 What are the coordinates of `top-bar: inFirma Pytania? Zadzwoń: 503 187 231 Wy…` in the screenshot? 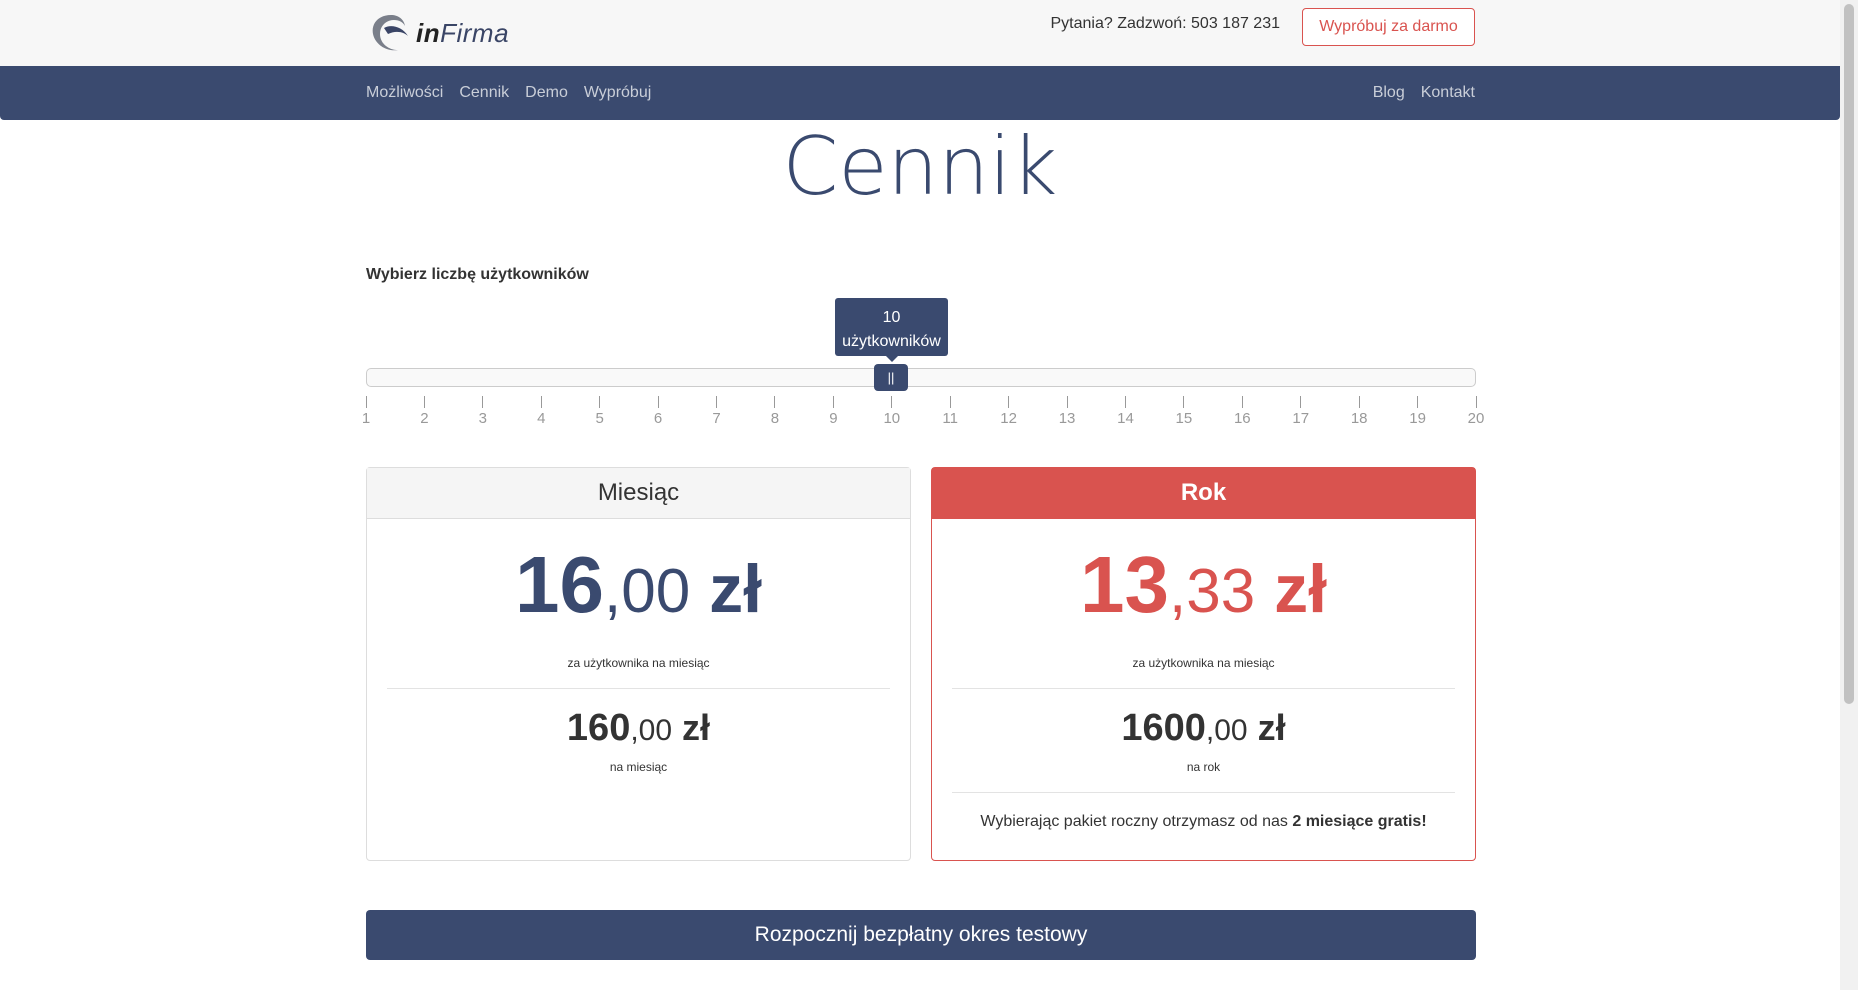 It's located at (920, 33).